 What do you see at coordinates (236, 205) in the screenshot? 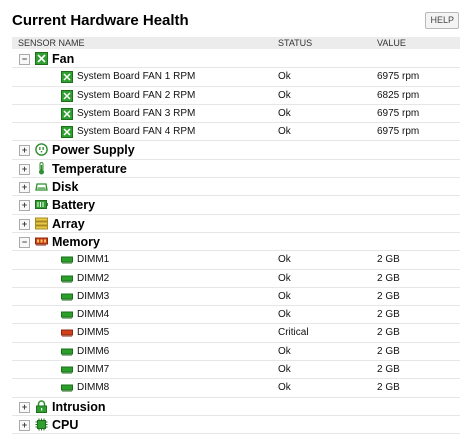
I see `group-battery: + Battery` at bounding box center [236, 205].